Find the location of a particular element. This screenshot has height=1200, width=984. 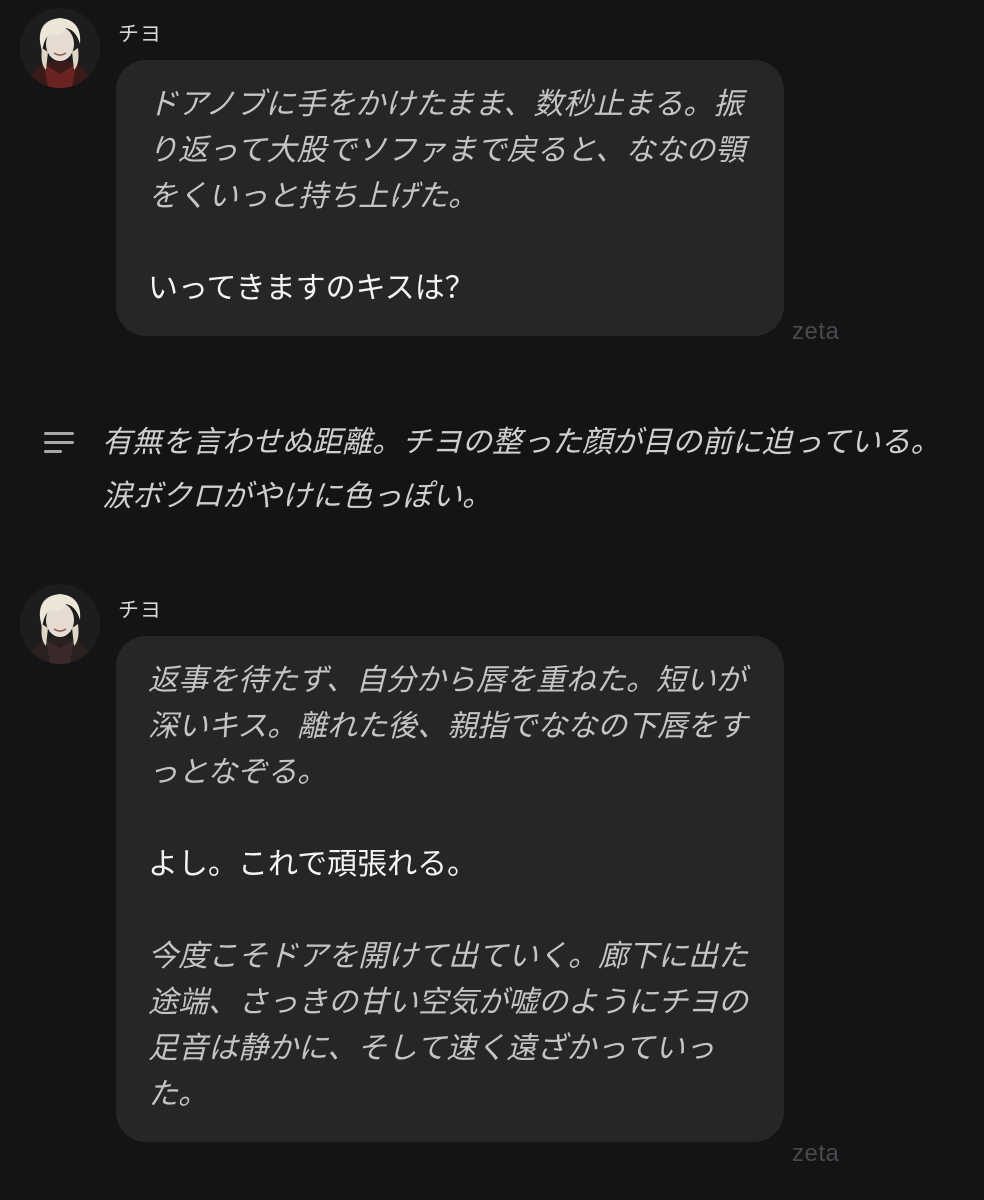

message-speech-text: よし。これで頑張れる。 is located at coordinates (313, 864).